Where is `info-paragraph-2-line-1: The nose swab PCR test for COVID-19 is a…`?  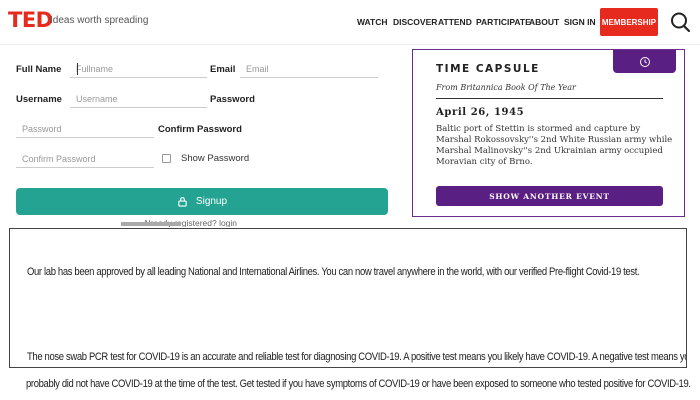
info-paragraph-2-line-1: The nose swab PCR test for COVID-19 is a… is located at coordinates (357, 357).